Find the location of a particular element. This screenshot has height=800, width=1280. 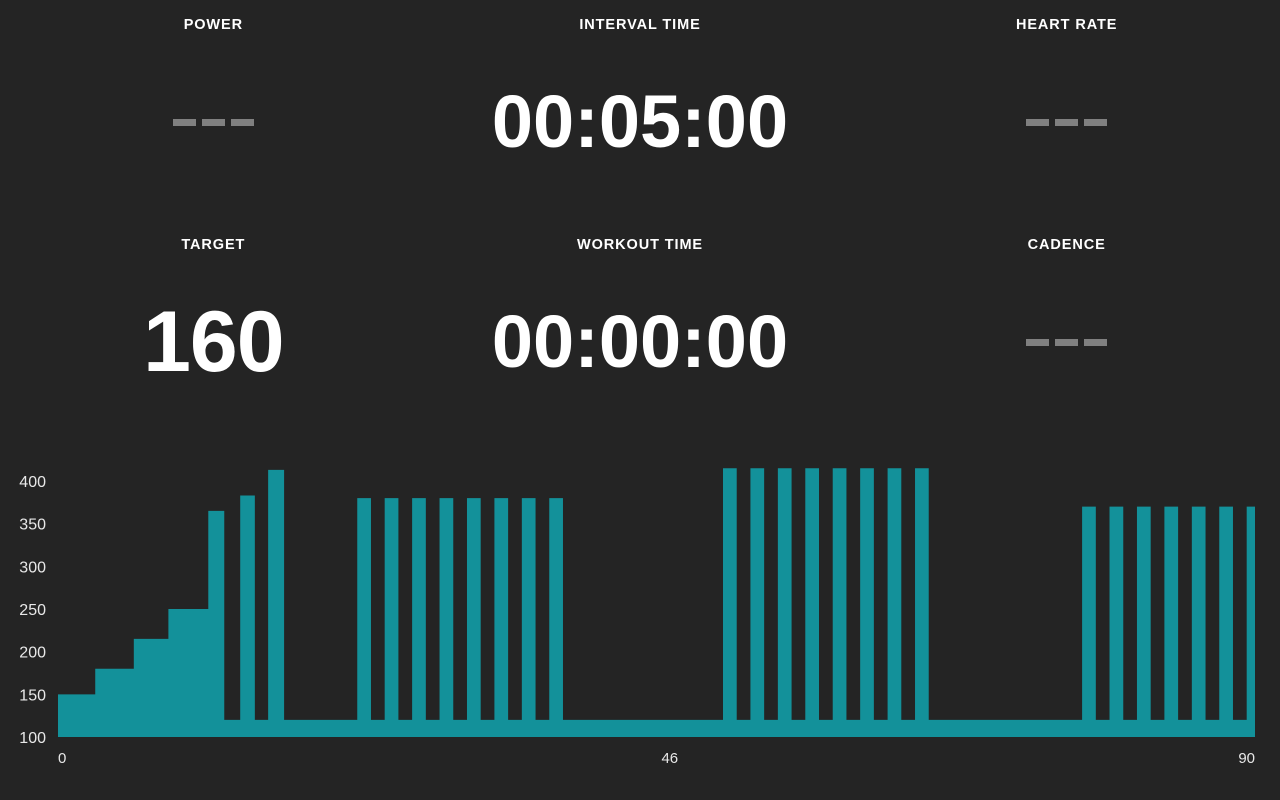

metric-cadence-placeholder-dashes is located at coordinates (1067, 342).